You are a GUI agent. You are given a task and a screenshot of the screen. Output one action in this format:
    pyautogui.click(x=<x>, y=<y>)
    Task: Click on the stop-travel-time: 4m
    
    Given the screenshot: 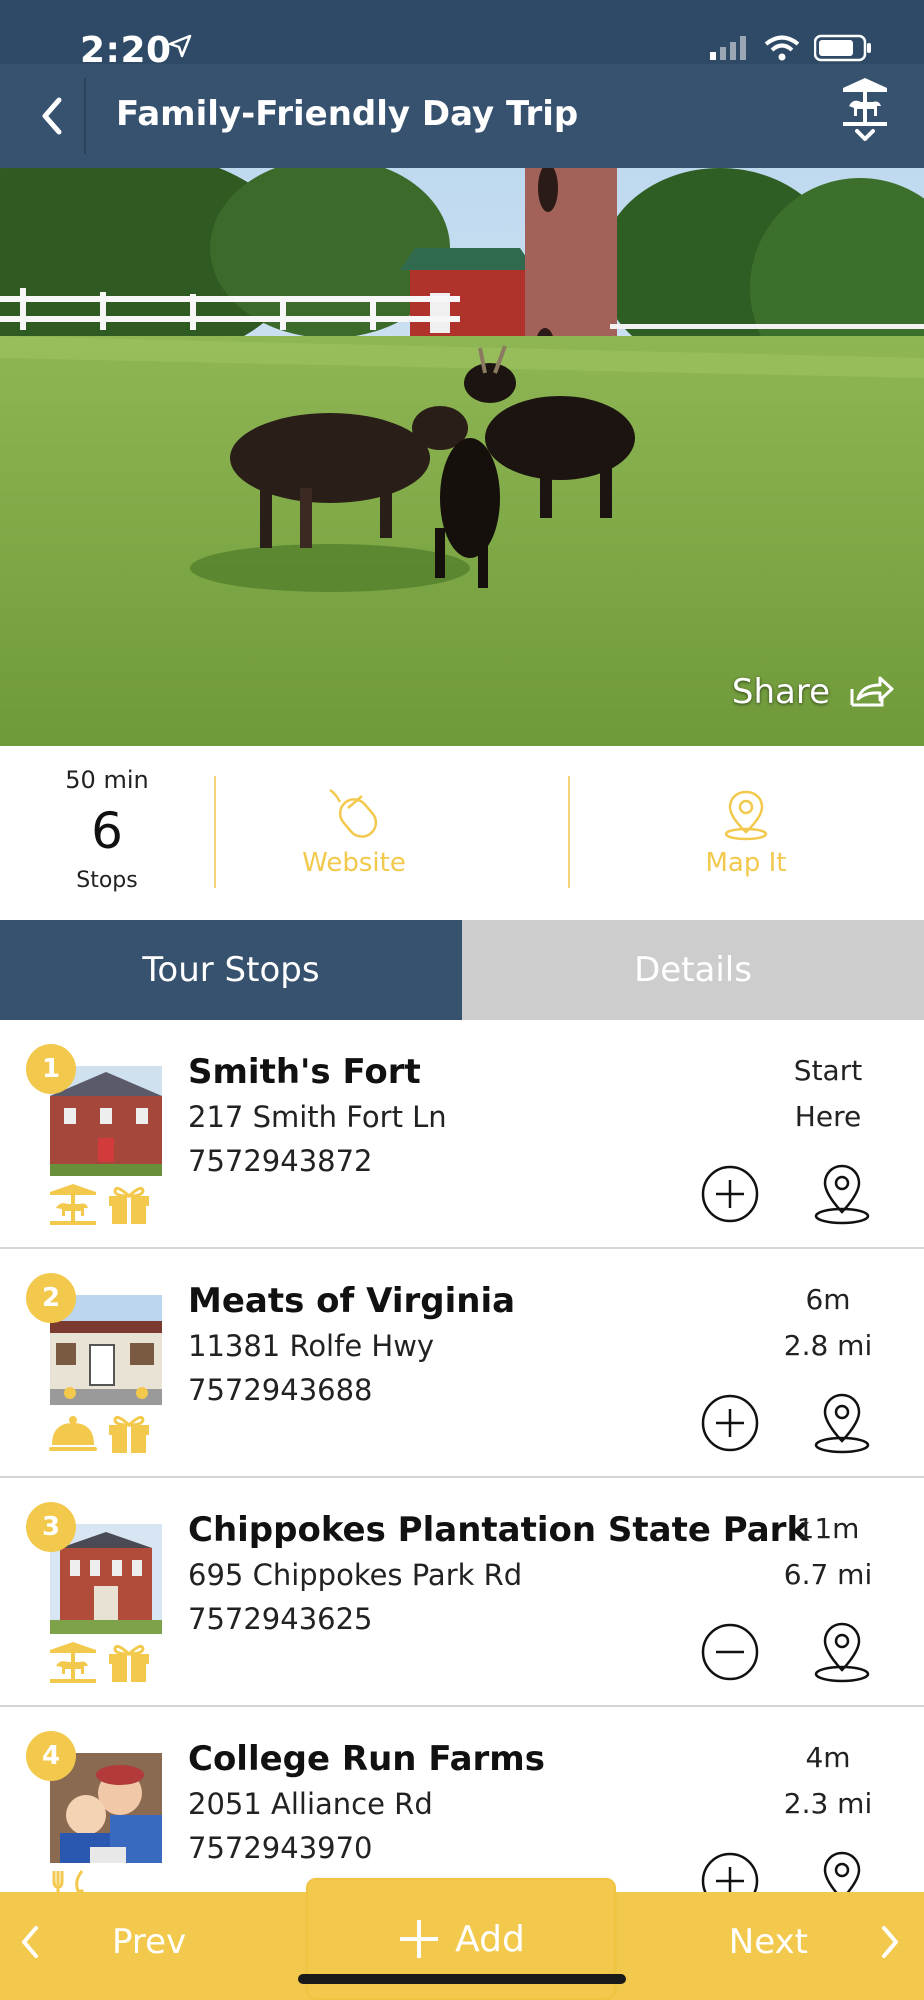 What is the action you would take?
    pyautogui.click(x=828, y=1757)
    